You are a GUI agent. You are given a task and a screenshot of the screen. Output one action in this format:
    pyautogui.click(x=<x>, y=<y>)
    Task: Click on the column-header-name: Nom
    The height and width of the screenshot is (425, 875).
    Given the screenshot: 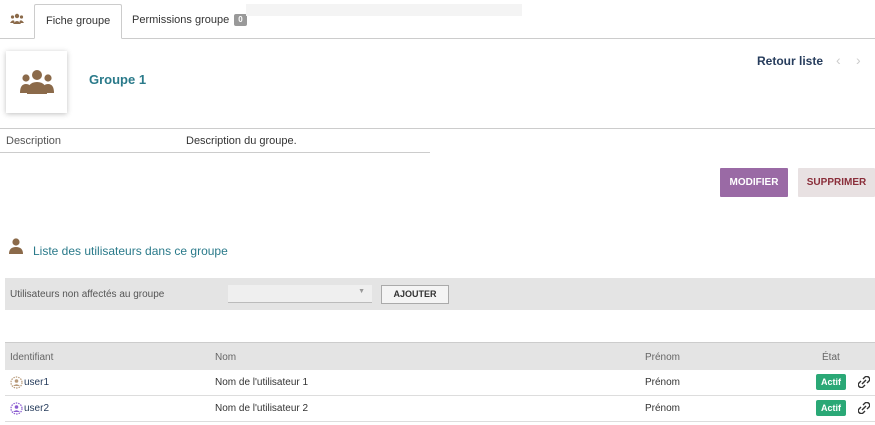 What is the action you would take?
    pyautogui.click(x=225, y=357)
    